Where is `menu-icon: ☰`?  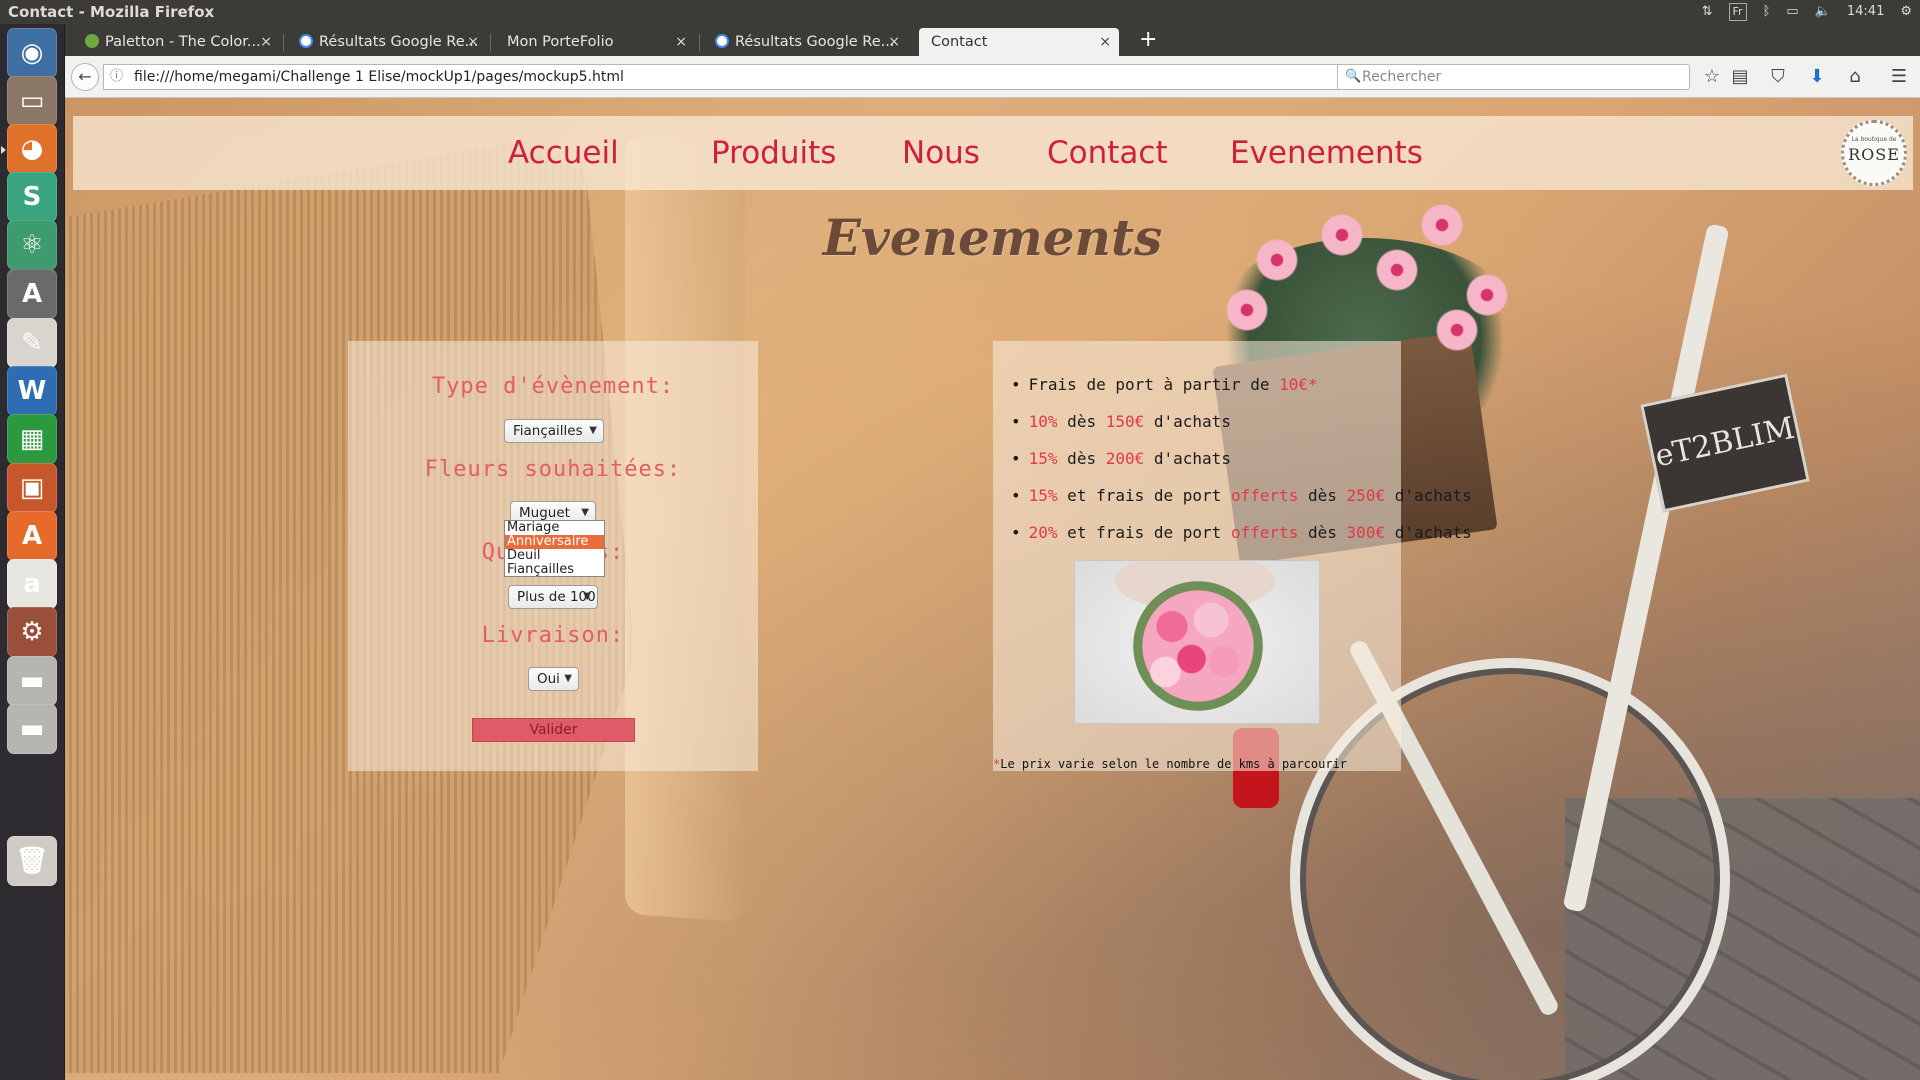 menu-icon: ☰ is located at coordinates (1899, 77).